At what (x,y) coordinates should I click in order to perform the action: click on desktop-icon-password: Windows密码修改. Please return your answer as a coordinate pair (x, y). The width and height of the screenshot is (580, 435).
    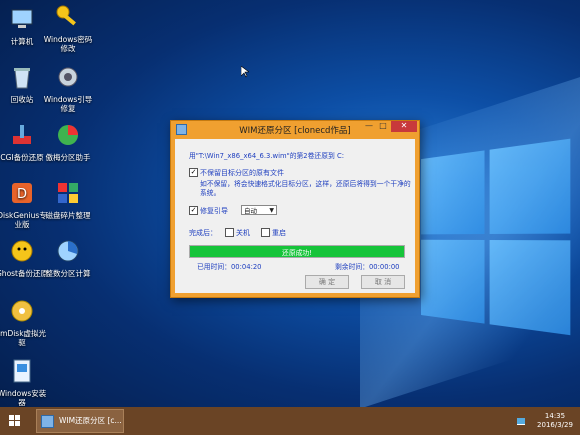
    Looking at the image, I should click on (68, 28).